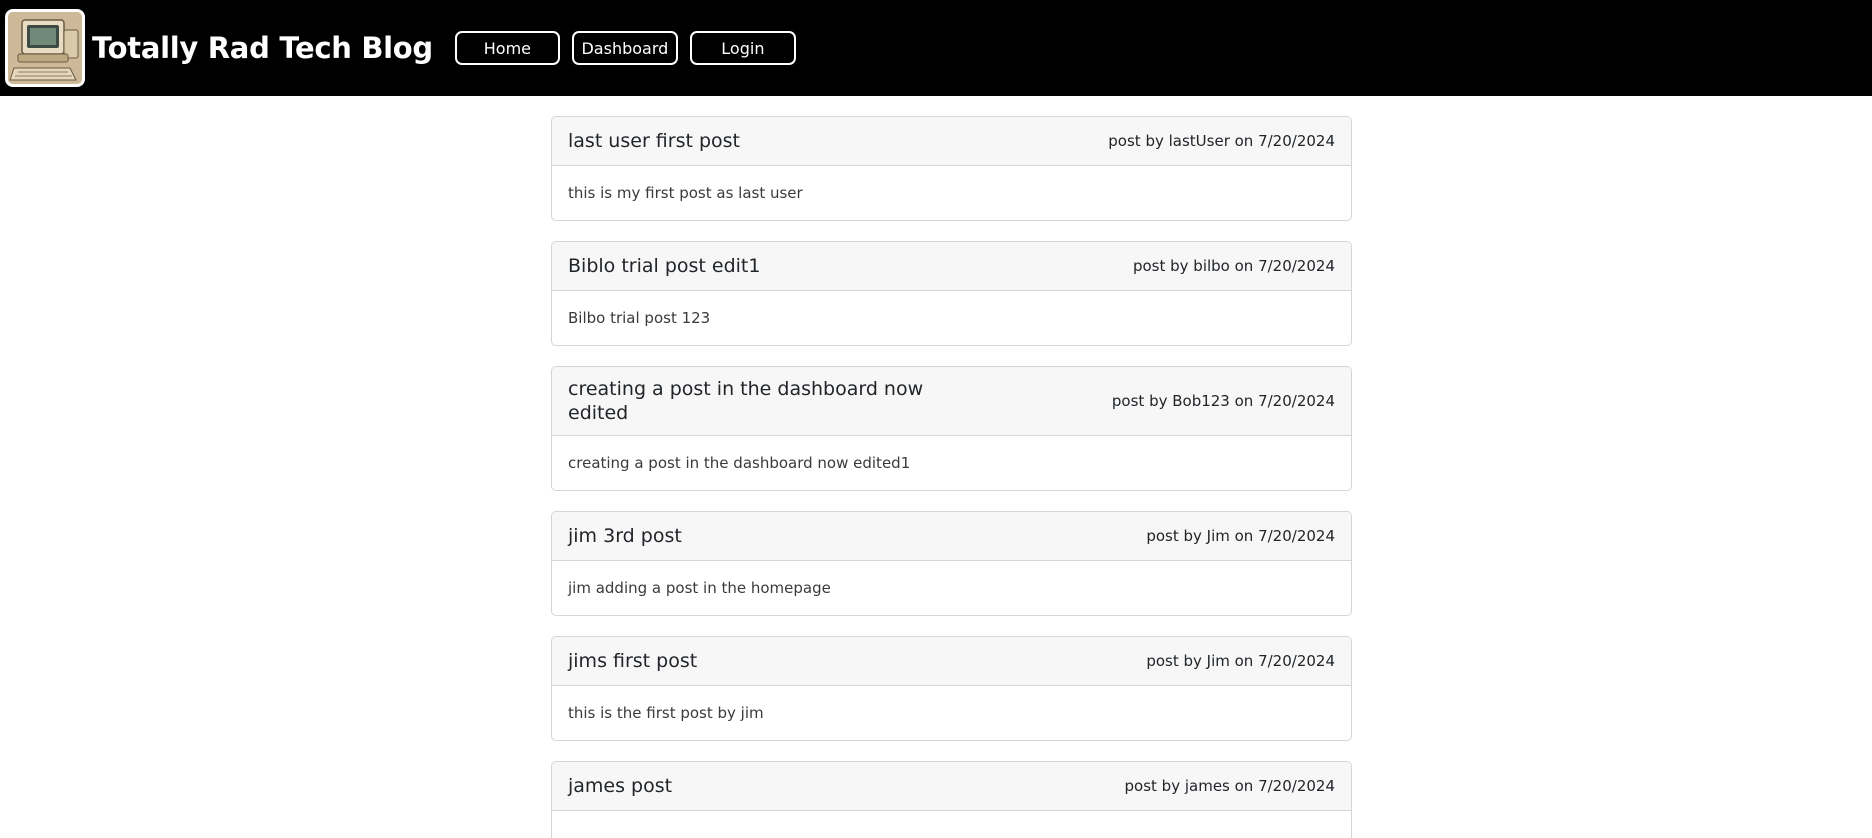 The image size is (1872, 838). What do you see at coordinates (664, 266) in the screenshot?
I see `post-title: Biblo trial post edit1` at bounding box center [664, 266].